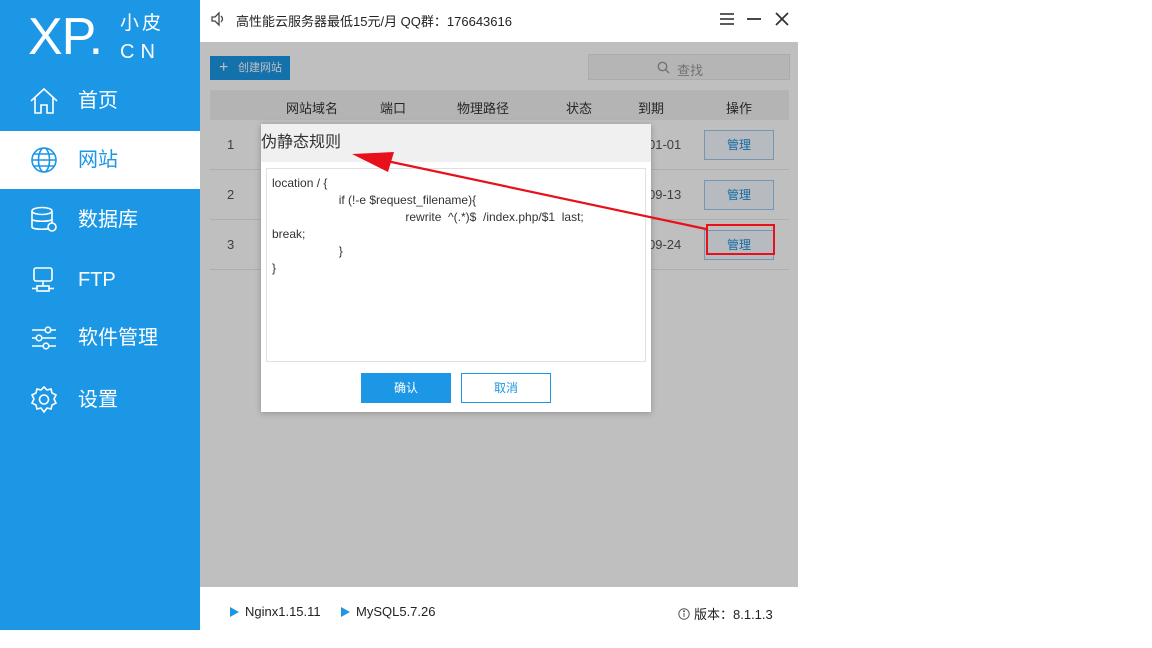  What do you see at coordinates (44, 219) in the screenshot?
I see `database-icon` at bounding box center [44, 219].